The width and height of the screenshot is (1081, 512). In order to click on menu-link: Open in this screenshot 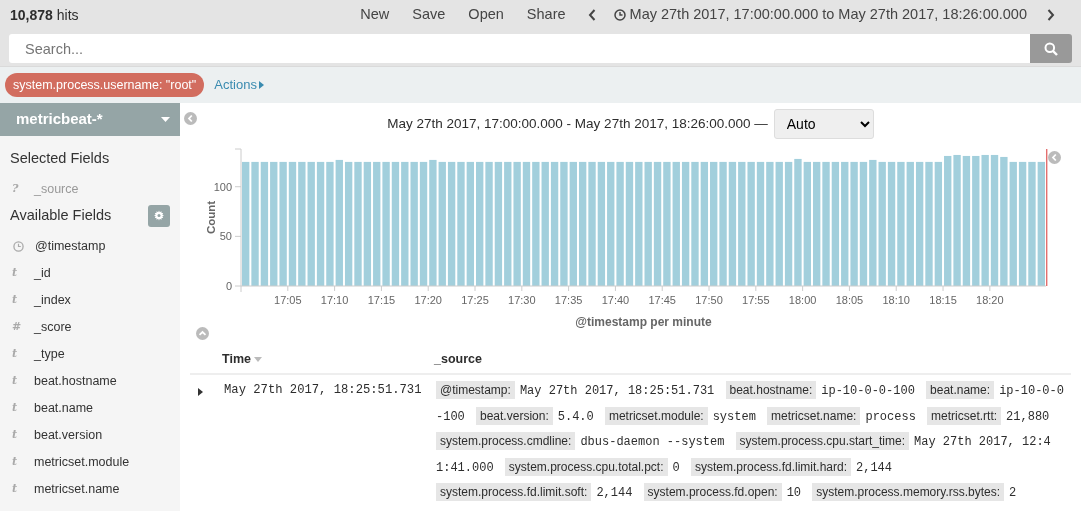, I will do `click(486, 15)`.